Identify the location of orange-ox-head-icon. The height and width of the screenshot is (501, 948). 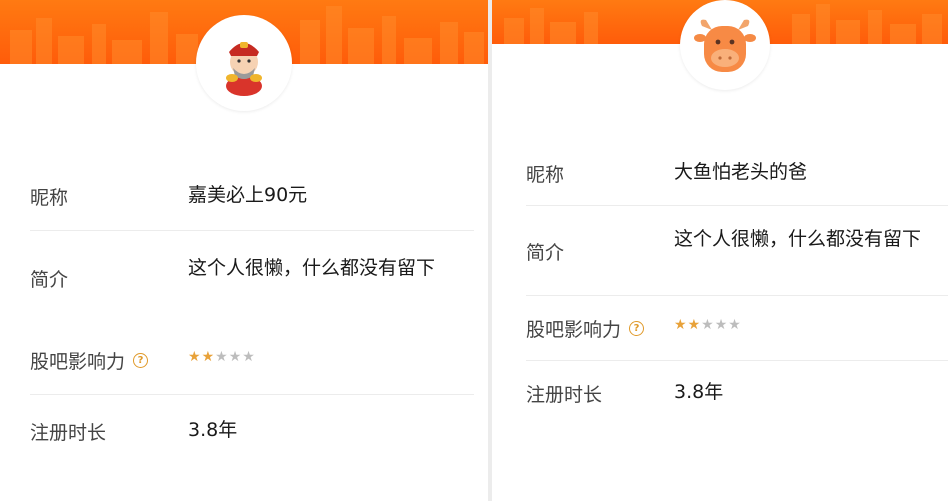
(725, 45).